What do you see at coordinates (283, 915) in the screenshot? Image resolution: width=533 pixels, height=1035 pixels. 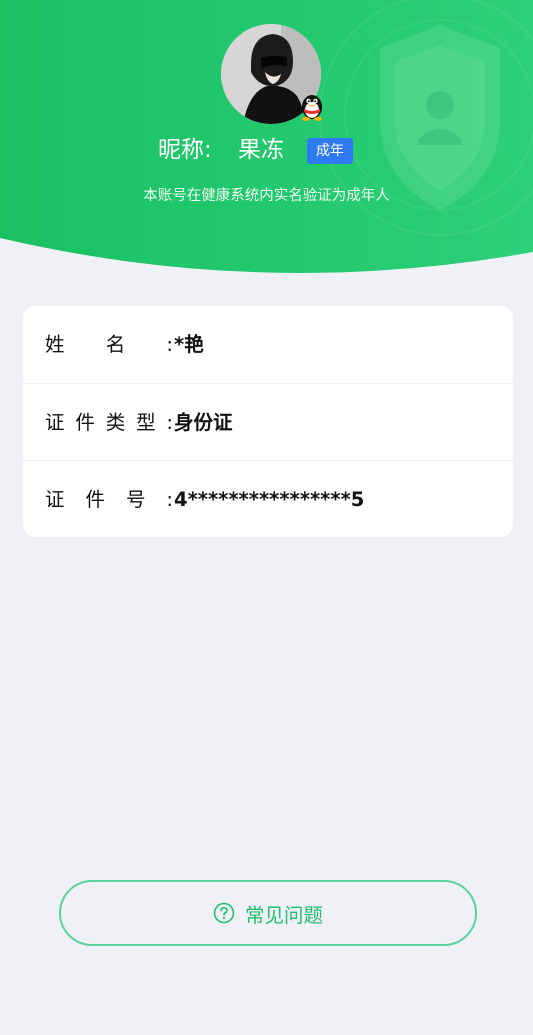 I see `faq-button-label: 常见问题` at bounding box center [283, 915].